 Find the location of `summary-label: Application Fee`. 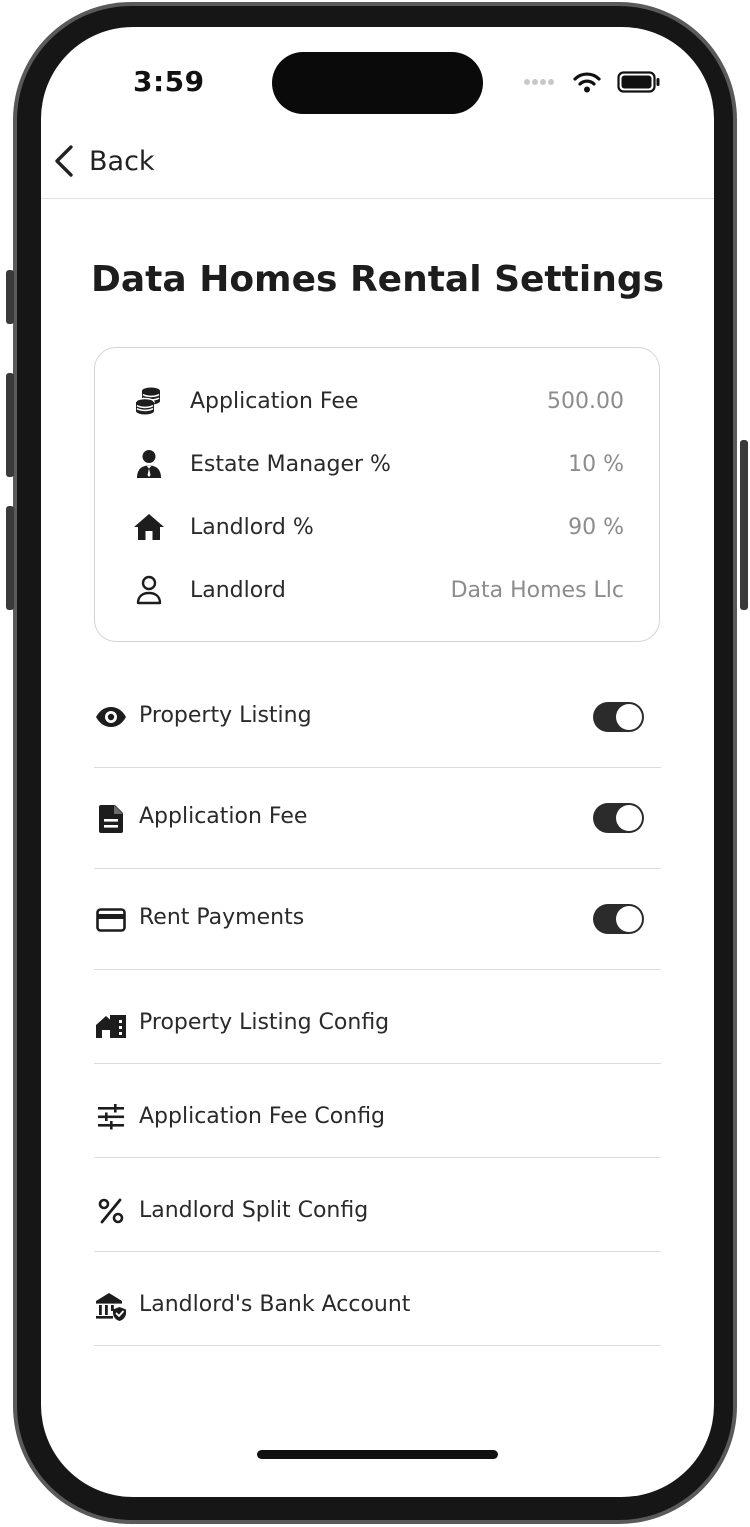

summary-label: Application Fee is located at coordinates (274, 401).